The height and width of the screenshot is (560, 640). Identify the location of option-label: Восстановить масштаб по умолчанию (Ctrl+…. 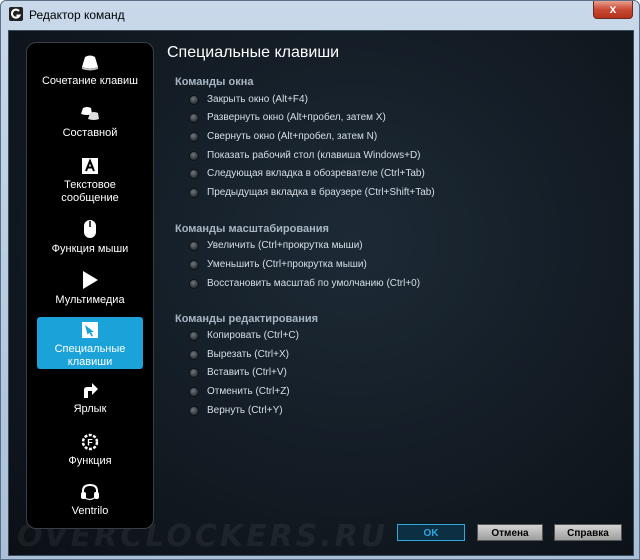
(314, 283).